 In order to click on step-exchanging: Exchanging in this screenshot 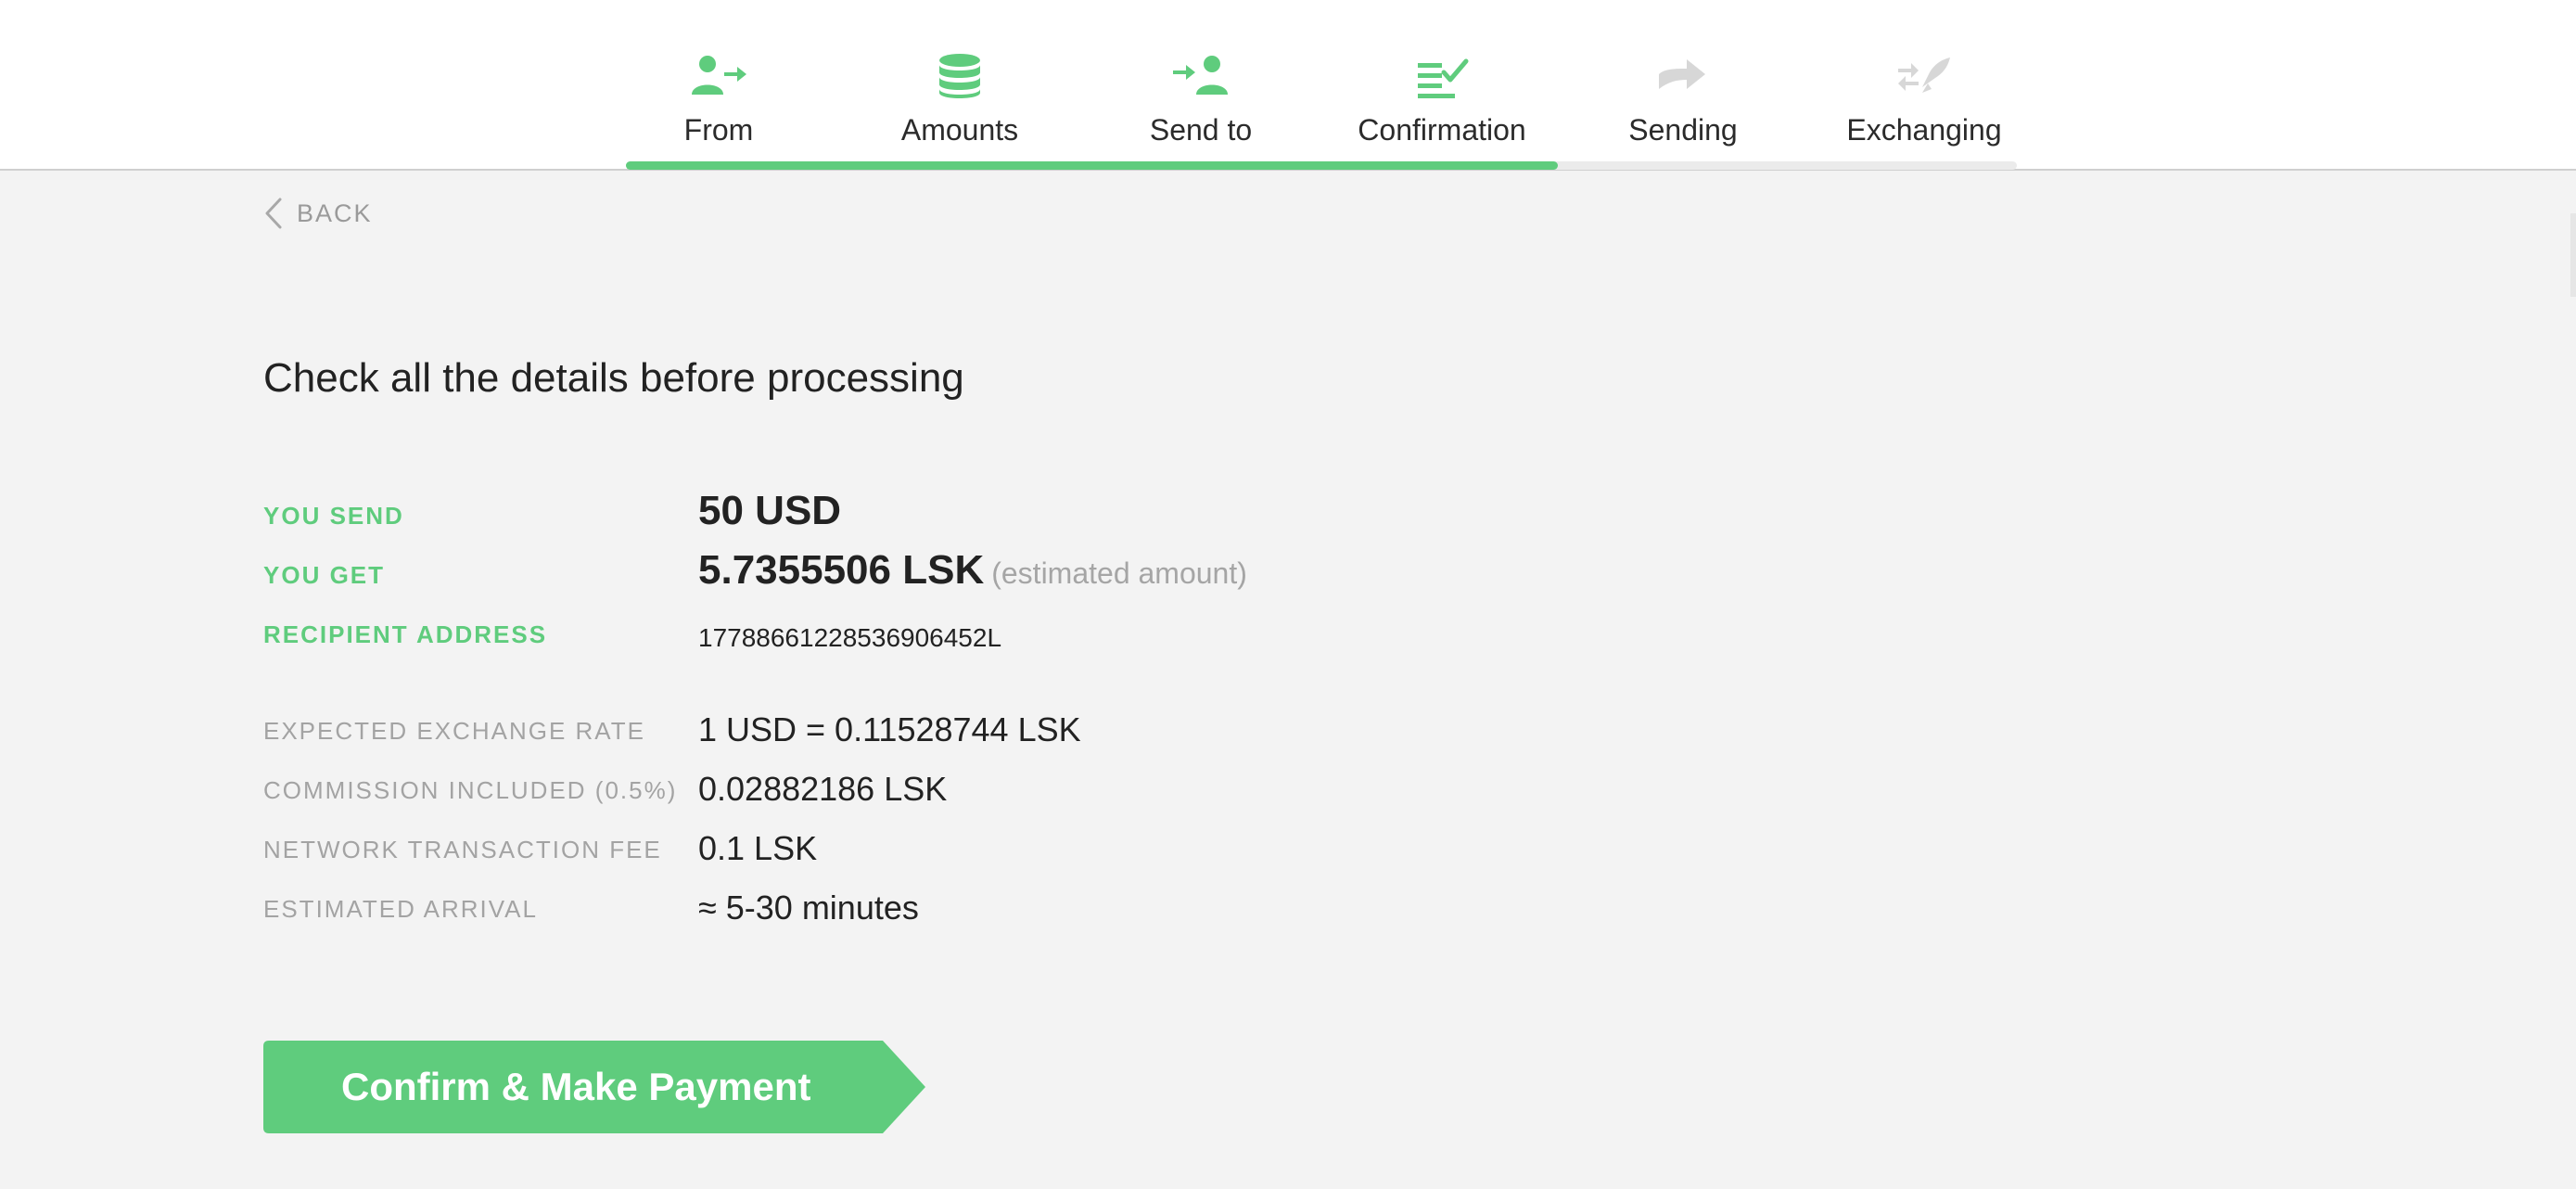, I will do `click(1925, 85)`.